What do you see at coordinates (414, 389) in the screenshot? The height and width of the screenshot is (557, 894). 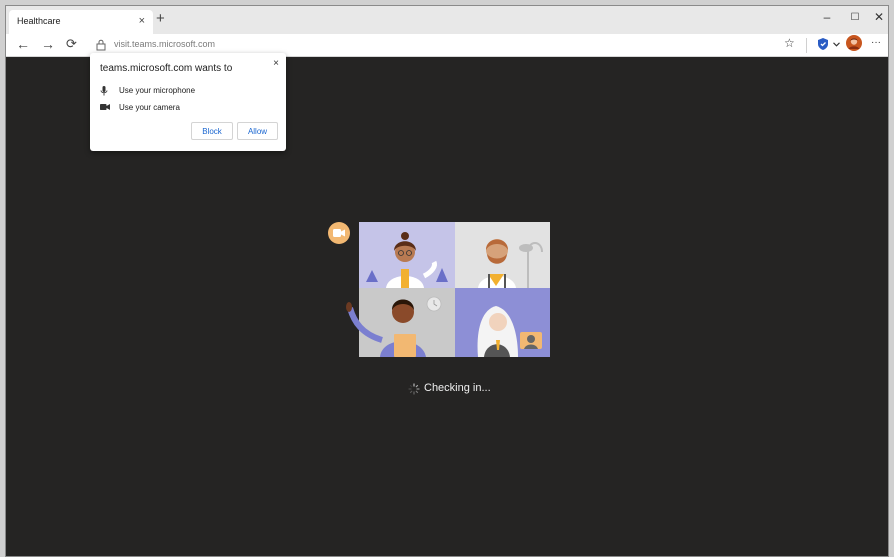 I see `spinner-icon` at bounding box center [414, 389].